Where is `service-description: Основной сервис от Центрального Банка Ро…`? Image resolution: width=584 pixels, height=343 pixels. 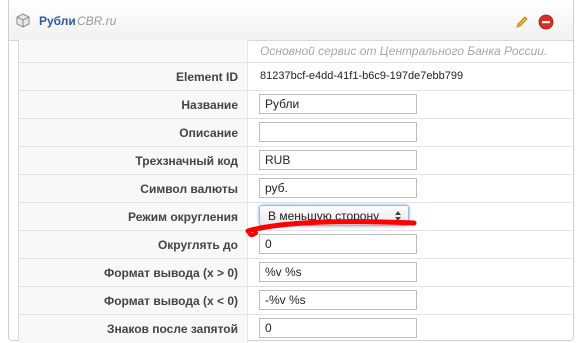 service-description: Основной сервис от Центрального Банка Ро… is located at coordinates (404, 51).